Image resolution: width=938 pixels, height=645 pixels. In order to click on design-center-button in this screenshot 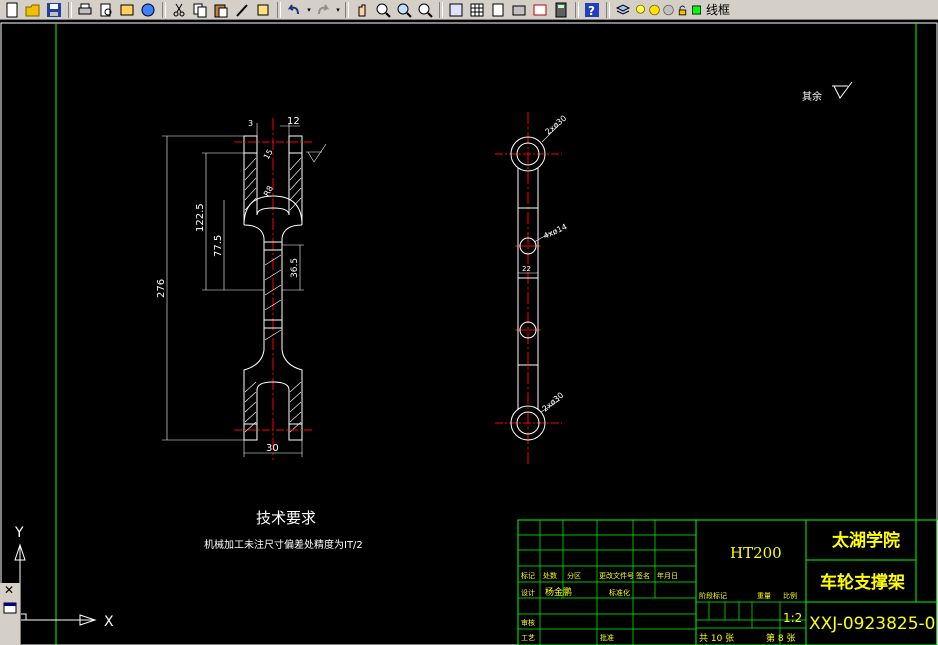, I will do `click(477, 10)`.